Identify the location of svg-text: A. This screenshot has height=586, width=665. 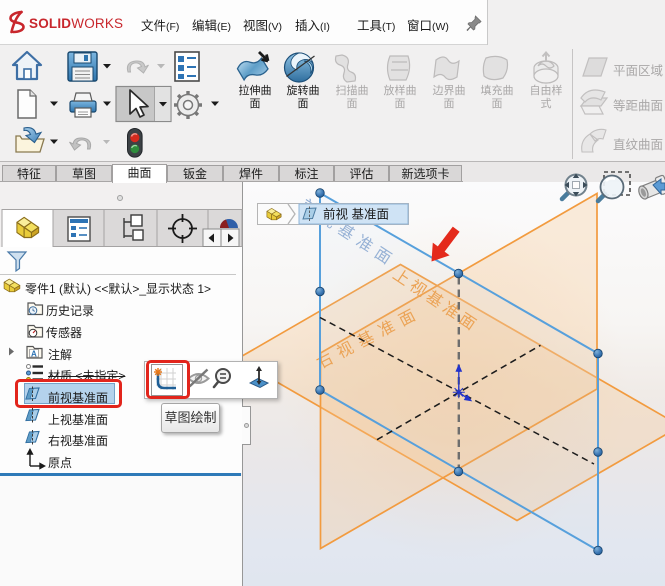
(34, 354).